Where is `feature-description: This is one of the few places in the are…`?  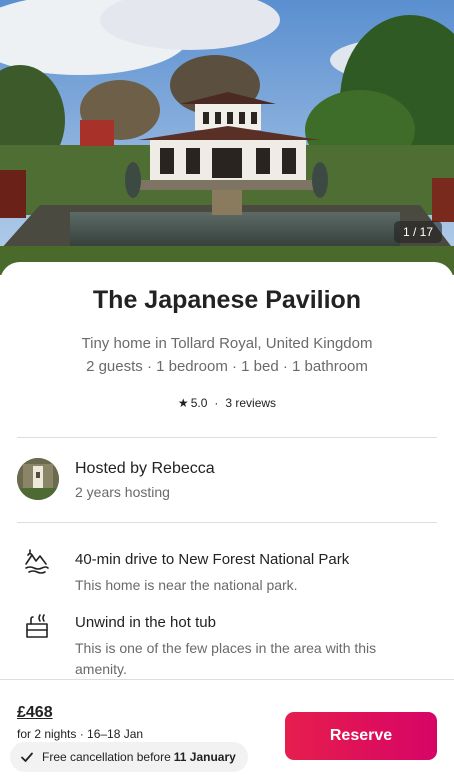
feature-description: This is one of the few places in the are… is located at coordinates (226, 658).